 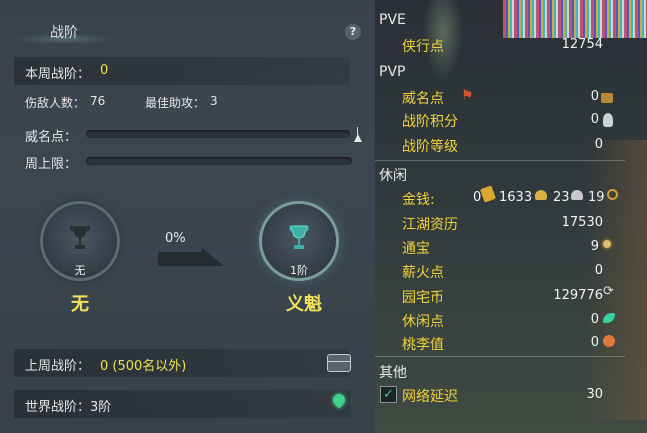 I want to click on taoli-value: 0, so click(x=594, y=342).